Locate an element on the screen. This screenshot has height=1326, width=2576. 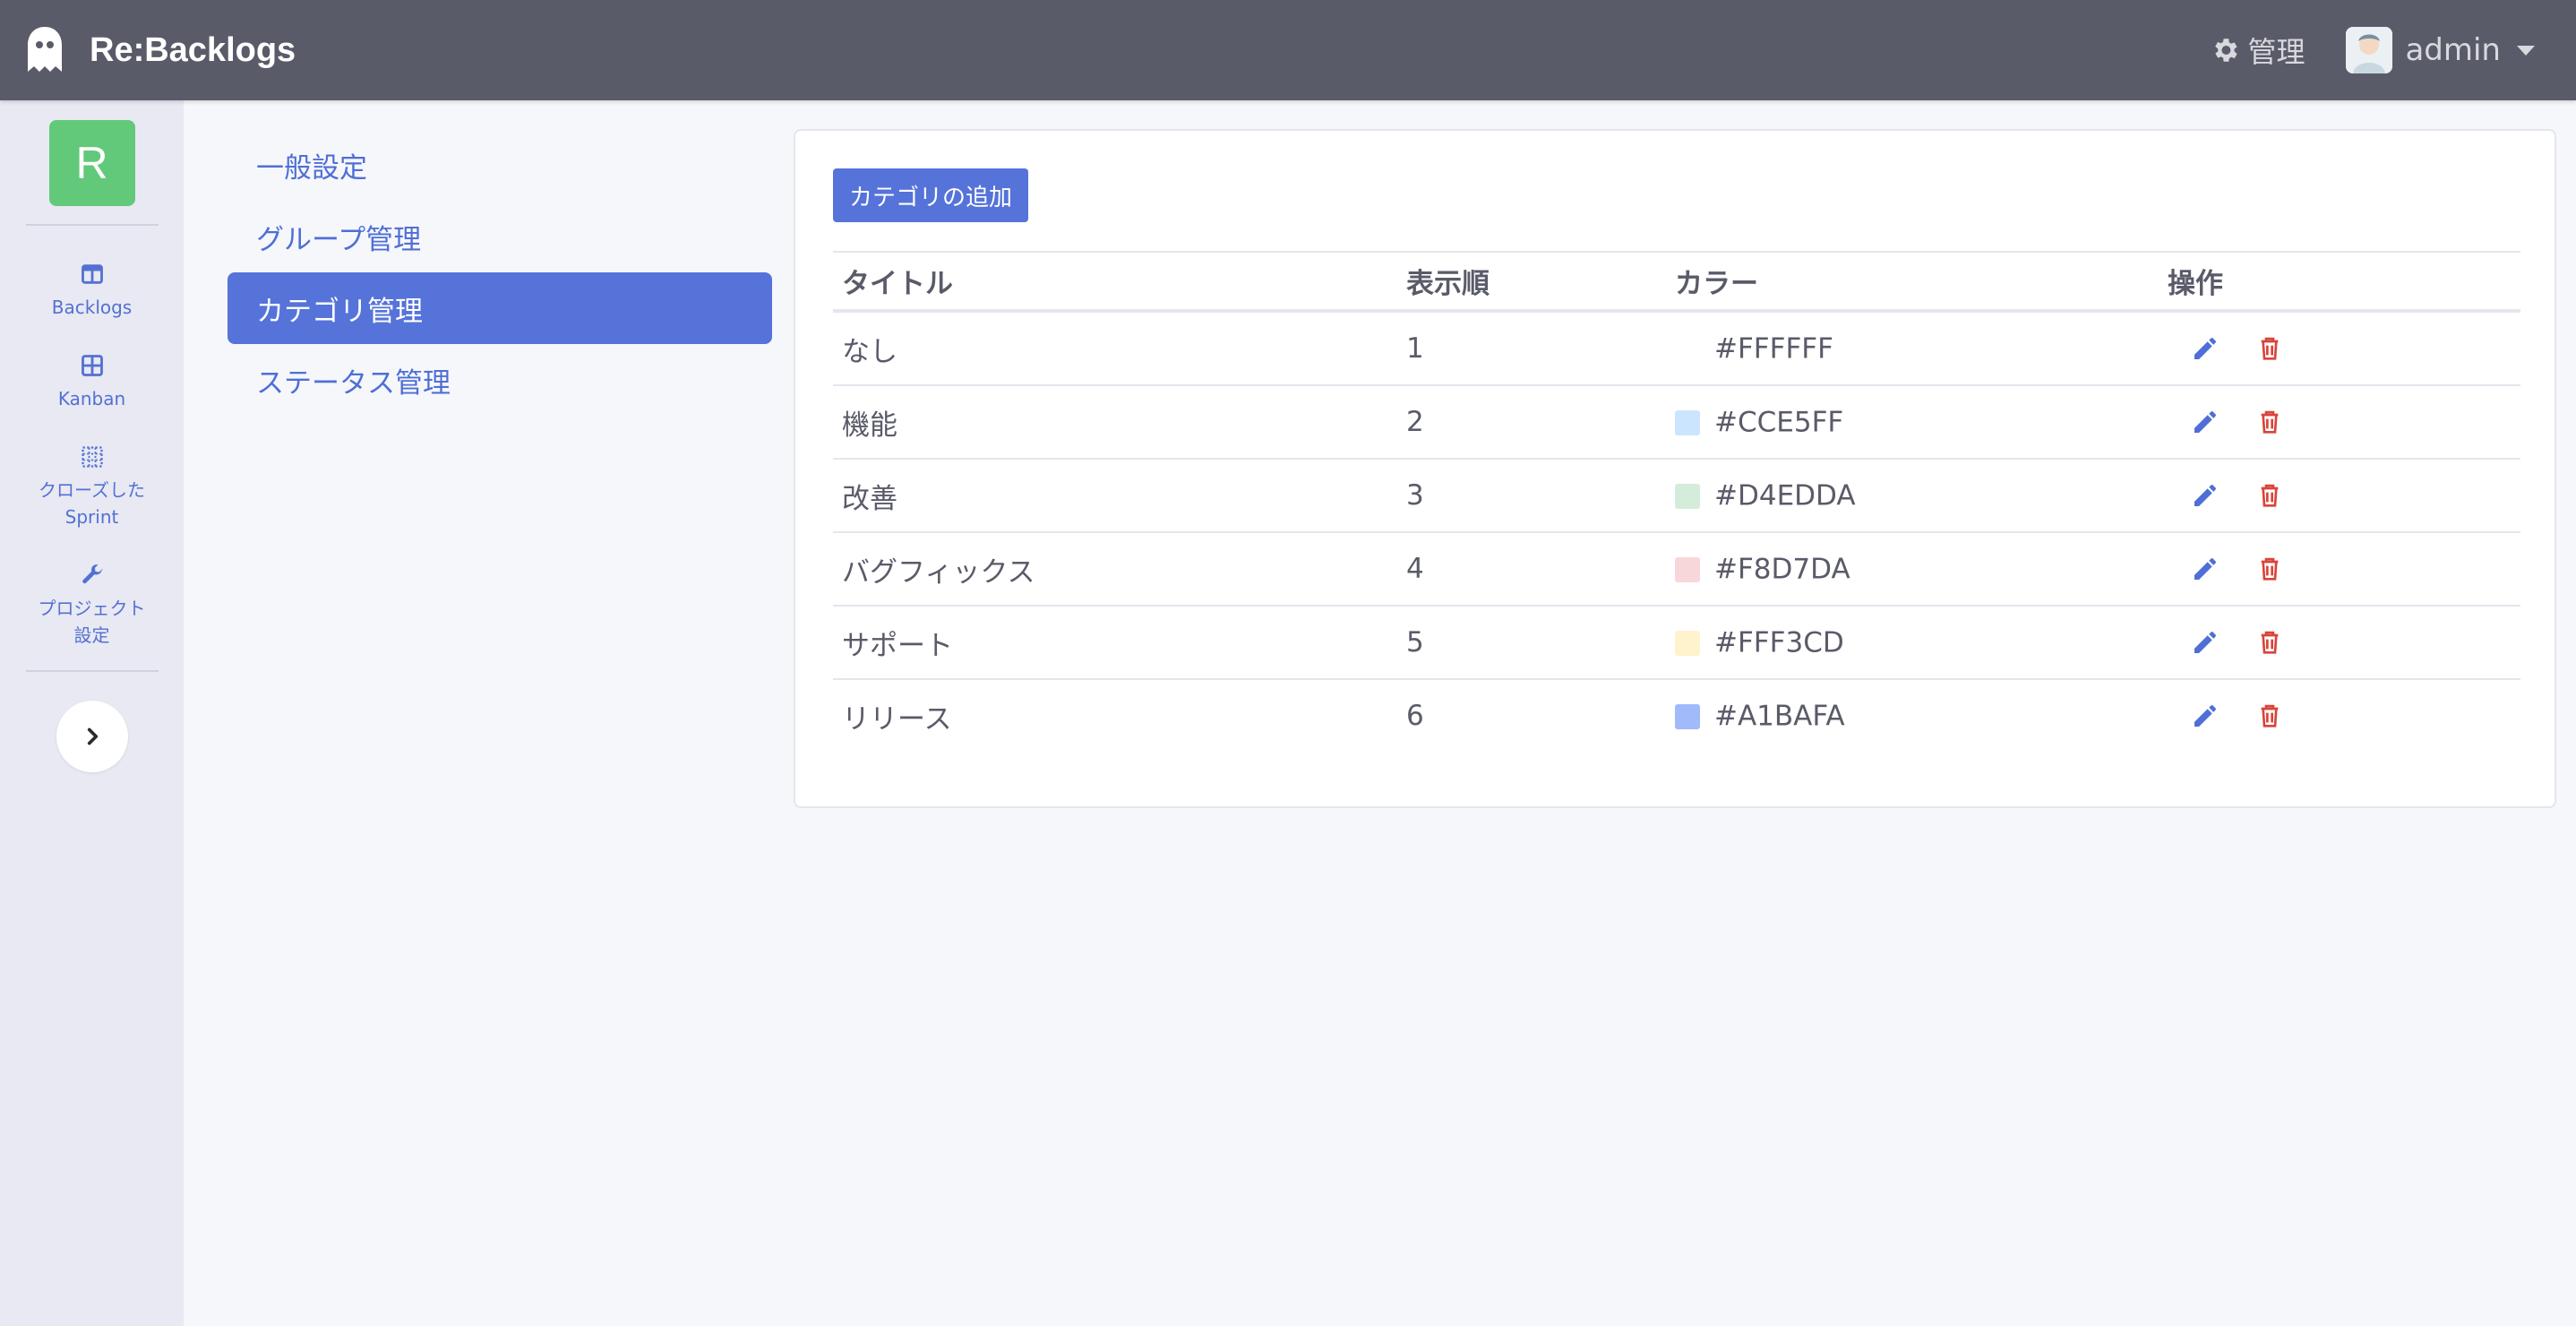
table-row: サポート 5 #FFF3CD is located at coordinates (1676, 642).